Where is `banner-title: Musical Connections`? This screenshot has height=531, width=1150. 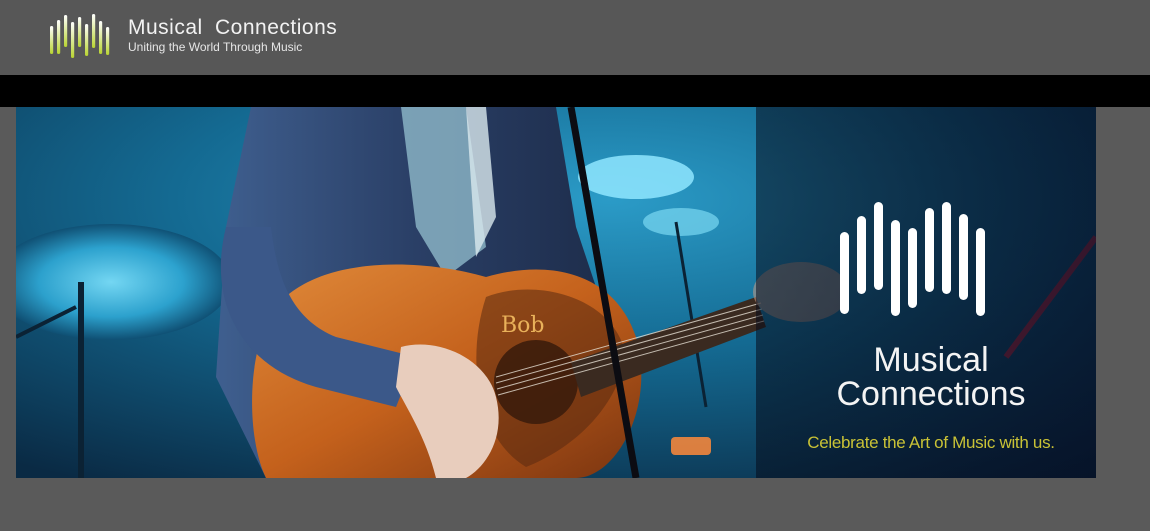
banner-title: Musical Connections is located at coordinates (931, 377).